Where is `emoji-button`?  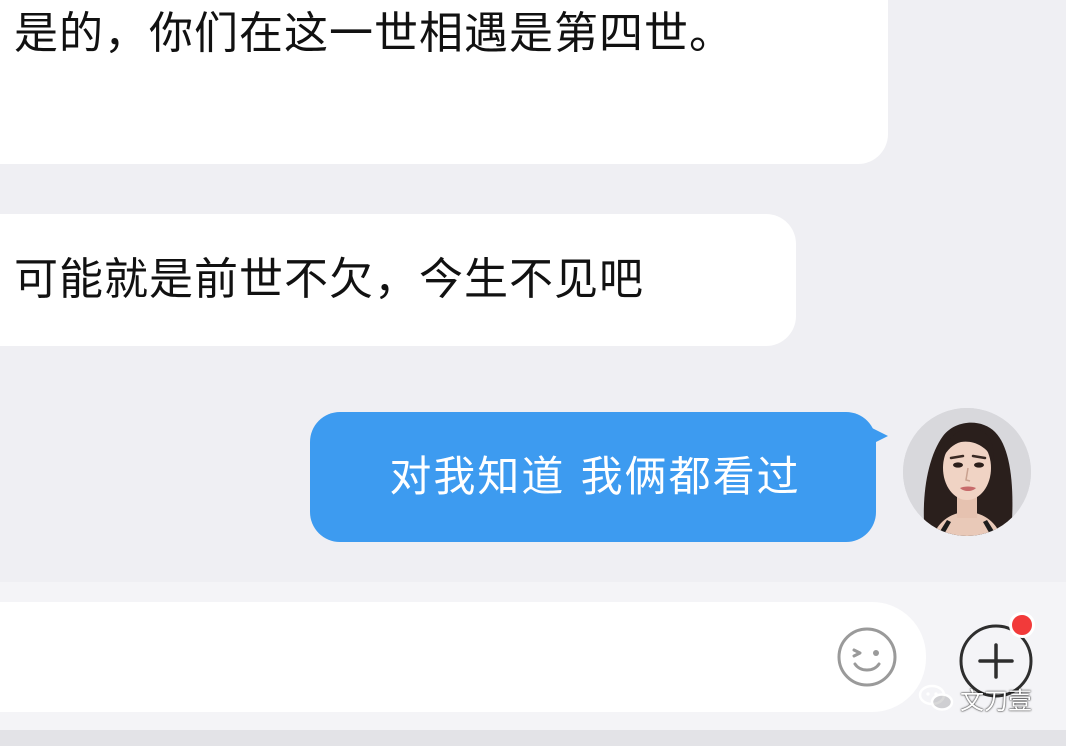
emoji-button is located at coordinates (867, 657).